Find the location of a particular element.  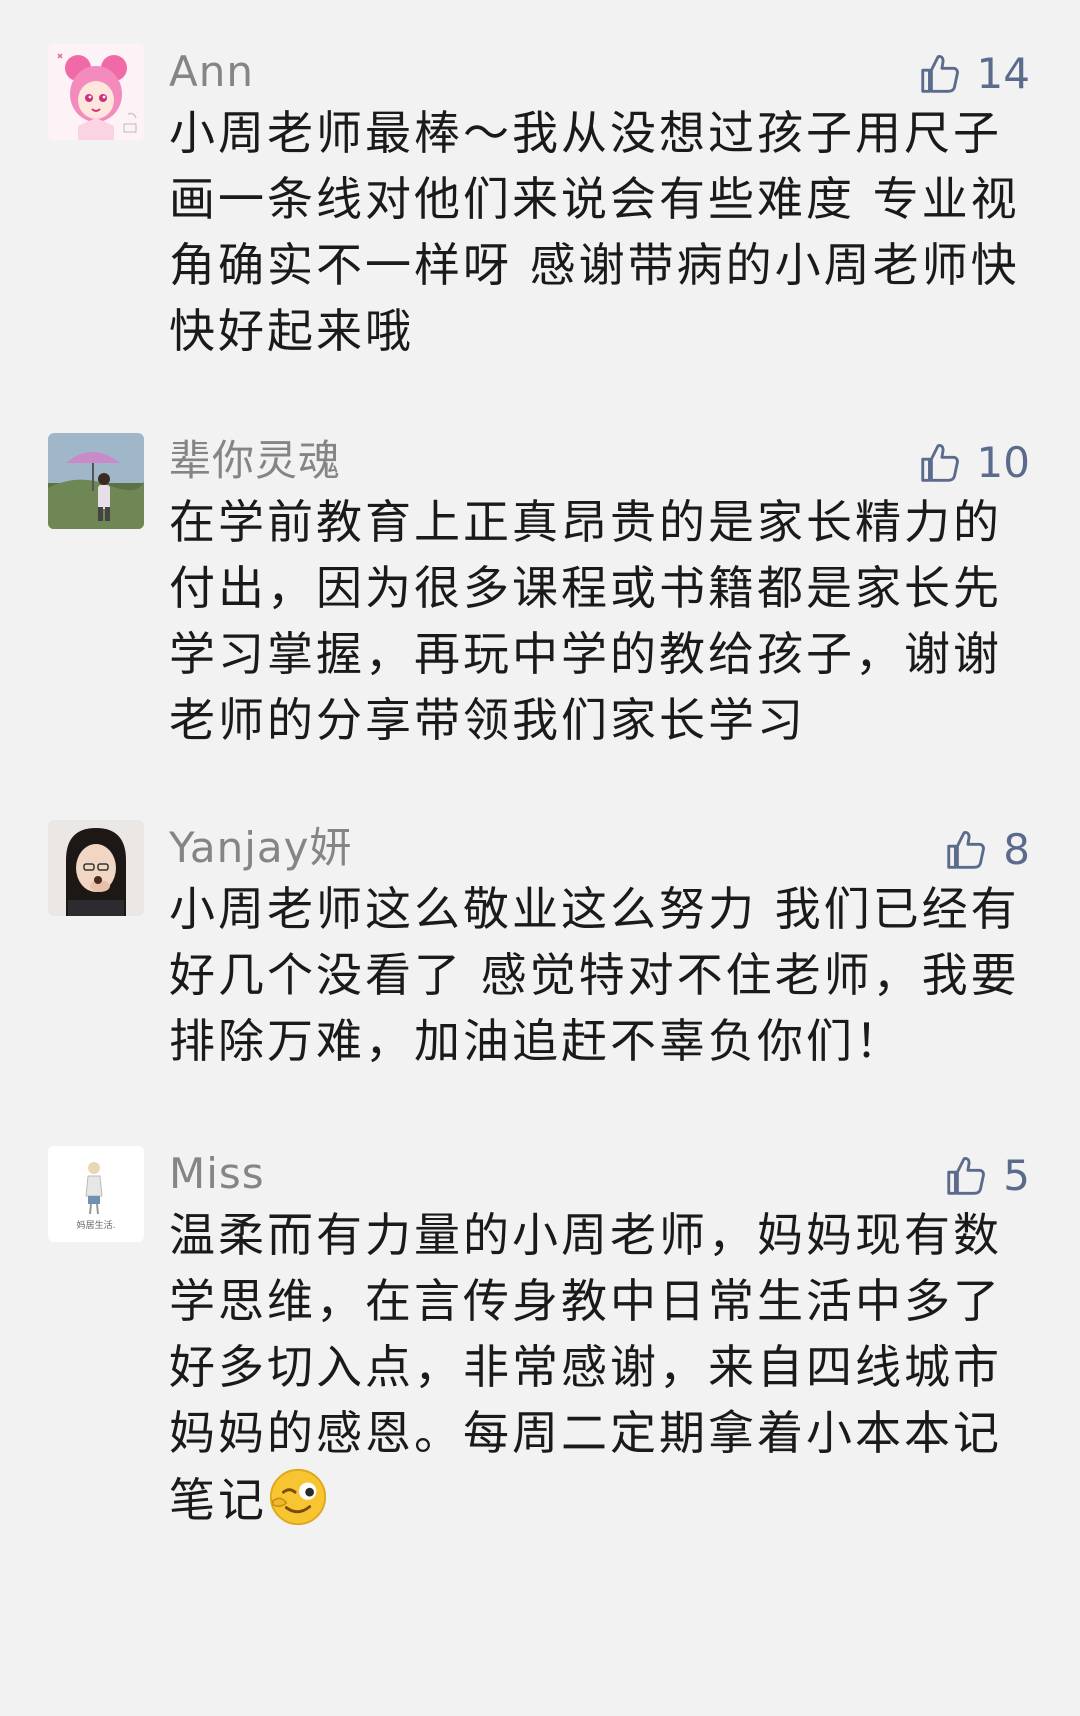

like-button: 14 is located at coordinates (973, 74).